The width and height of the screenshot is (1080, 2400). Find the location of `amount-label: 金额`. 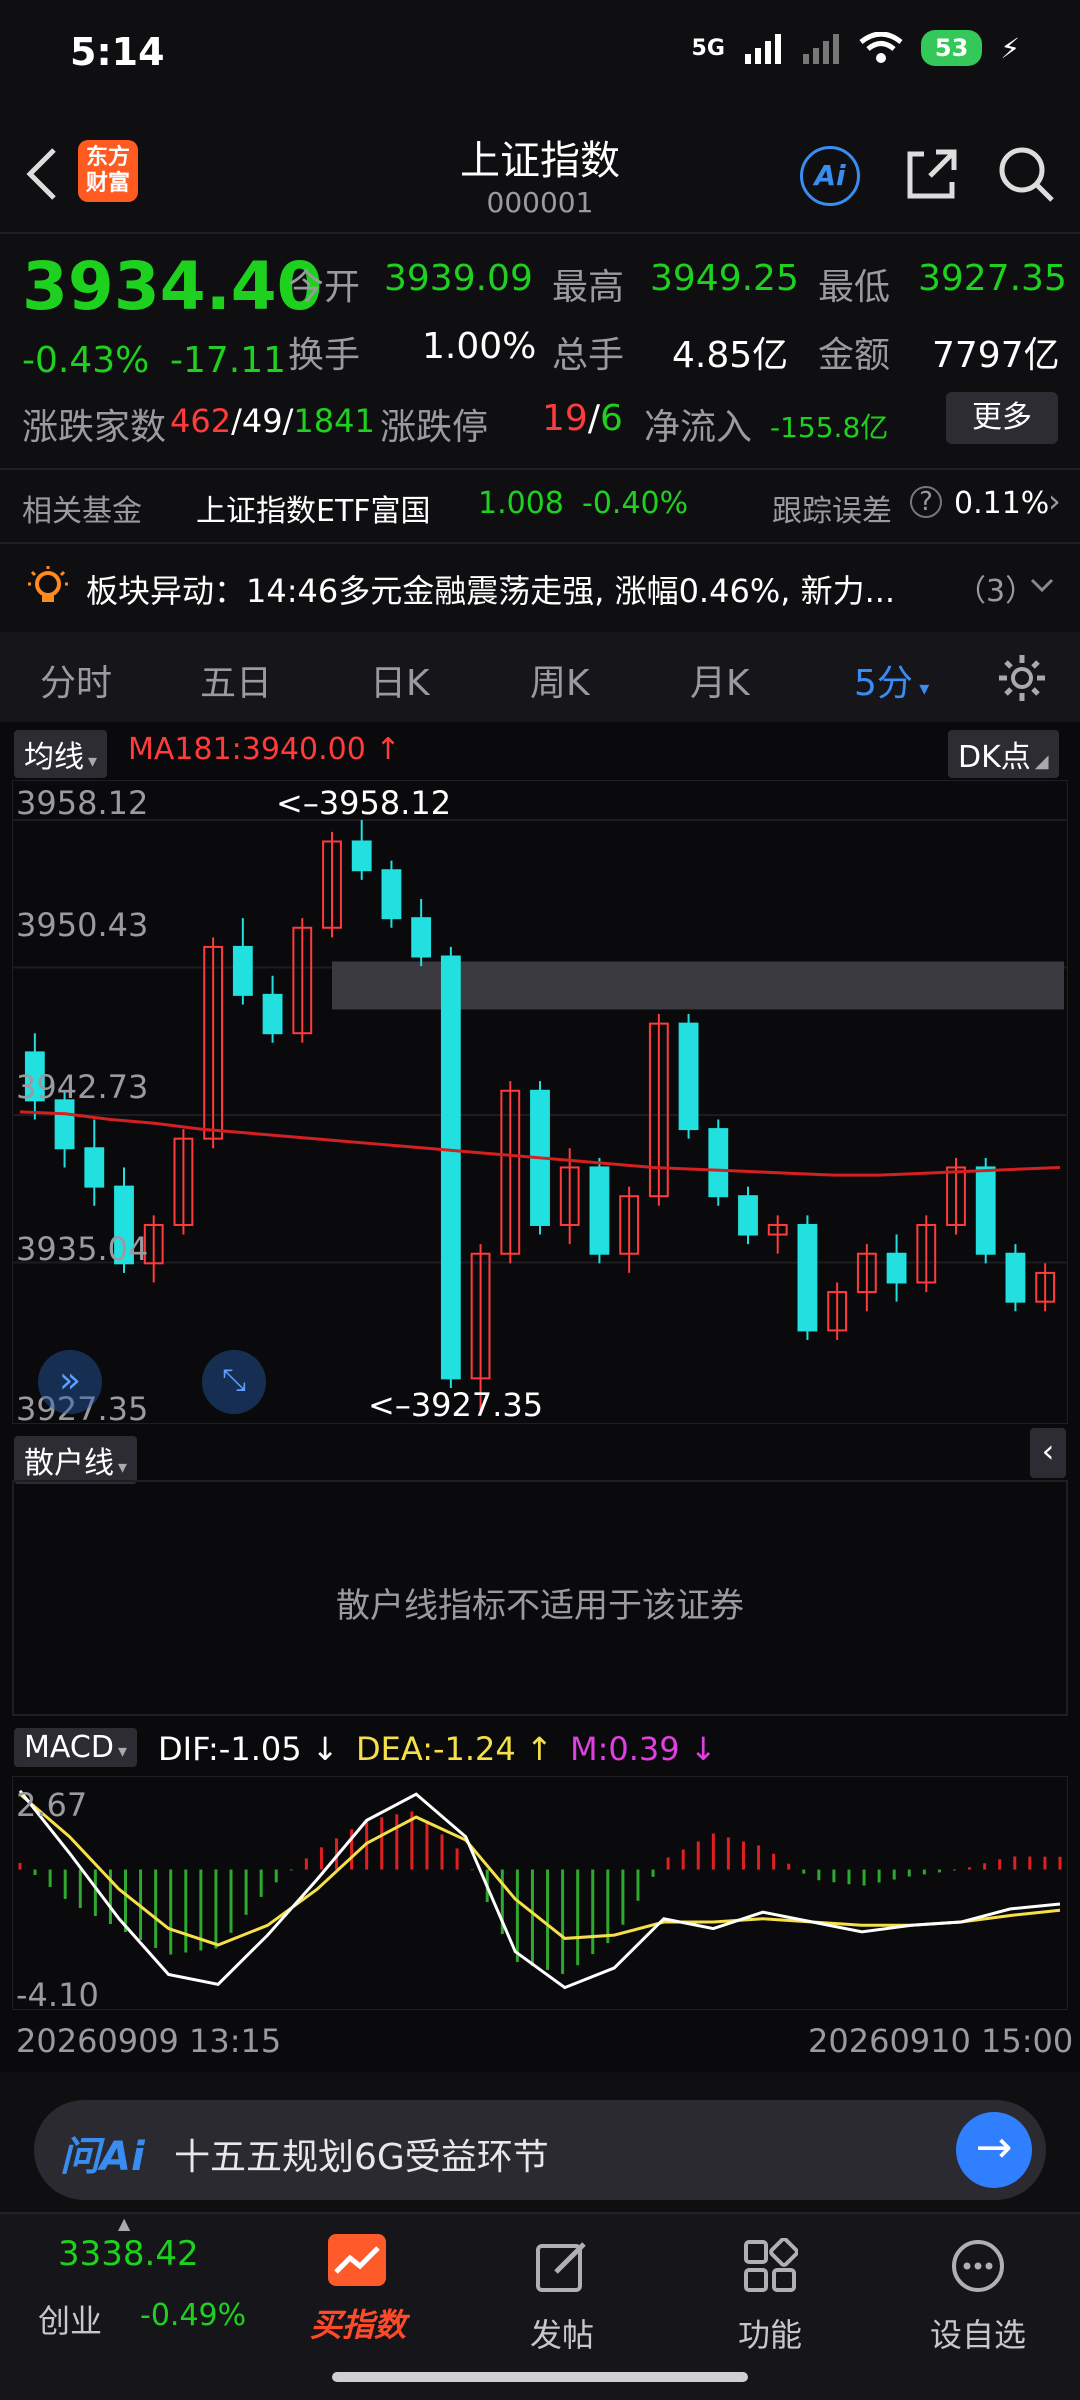

amount-label: 金额 is located at coordinates (854, 355).